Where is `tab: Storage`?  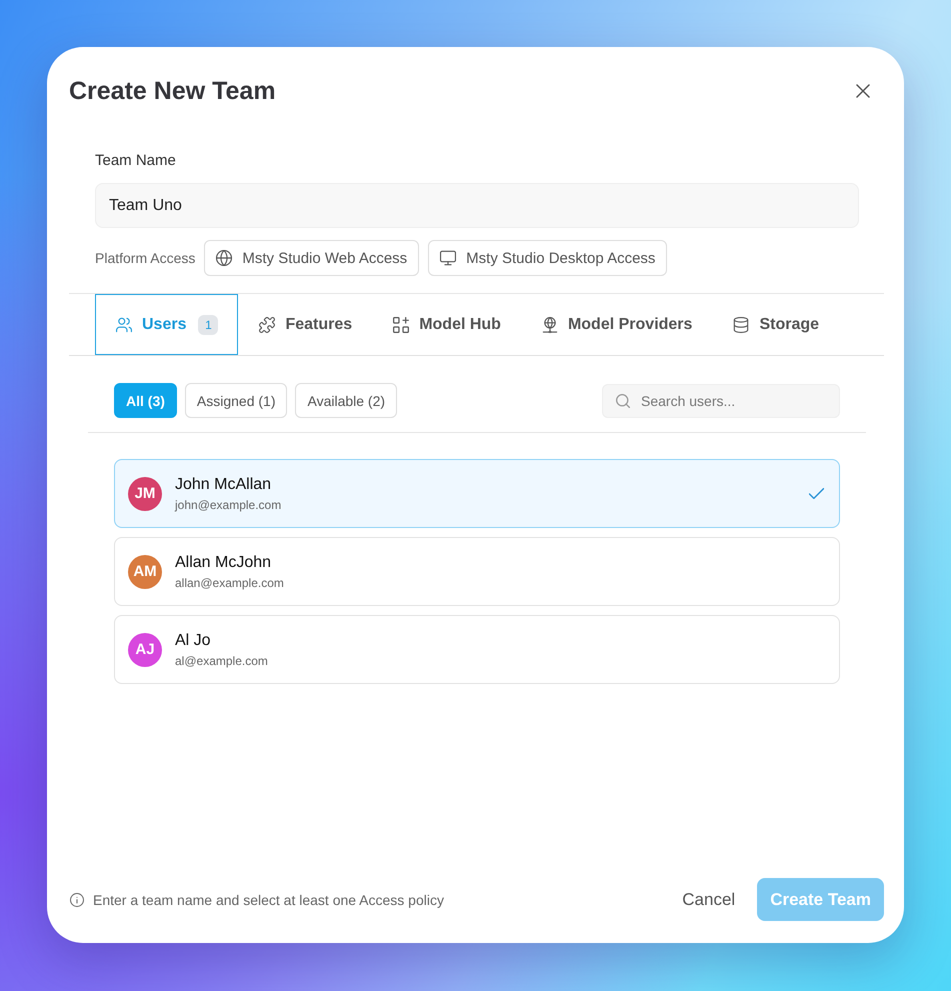
tab: Storage is located at coordinates (776, 324).